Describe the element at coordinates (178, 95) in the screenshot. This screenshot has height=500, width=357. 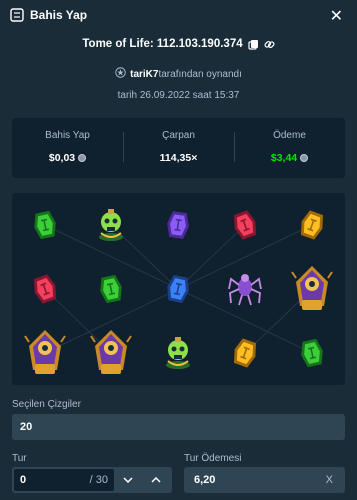
I see `bet-date: tarih 26.09.2022 saat 15:37` at that location.